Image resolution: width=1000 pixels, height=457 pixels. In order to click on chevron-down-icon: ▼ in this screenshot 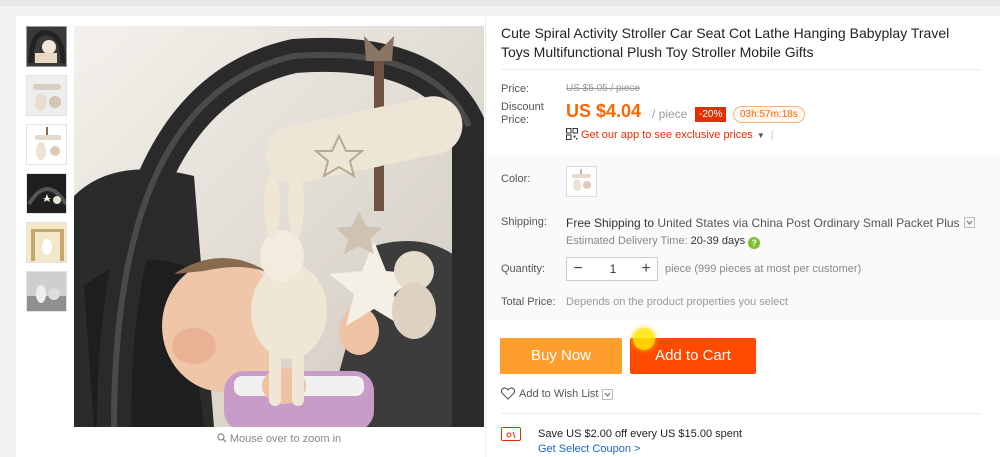, I will do `click(760, 135)`.